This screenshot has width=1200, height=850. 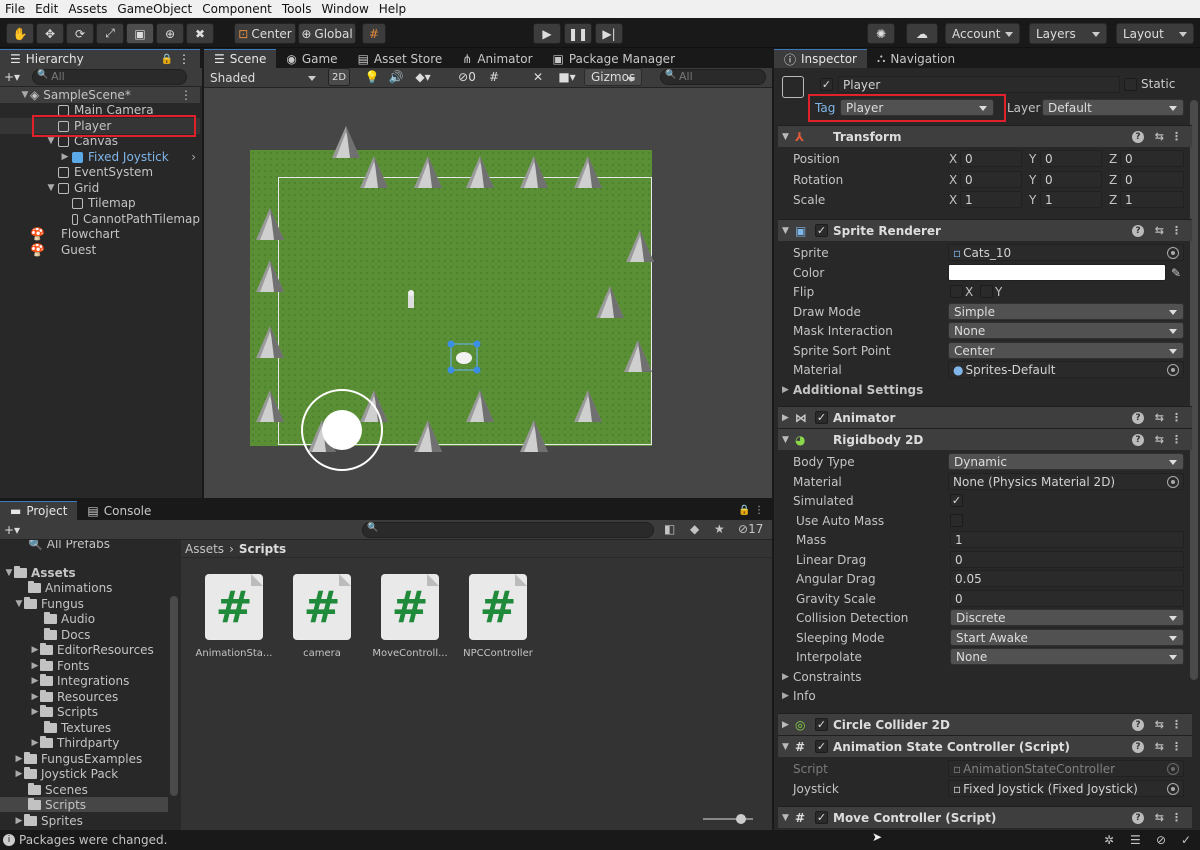 I want to click on menu-dots-icon: ⋮, so click(x=184, y=59).